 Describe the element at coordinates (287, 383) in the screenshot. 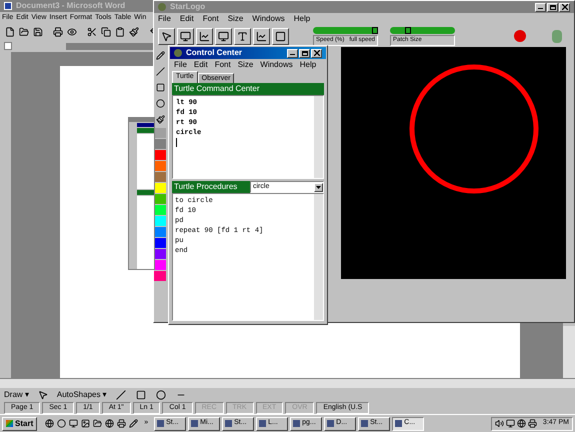

I see `horizontal-scrollbar` at that location.